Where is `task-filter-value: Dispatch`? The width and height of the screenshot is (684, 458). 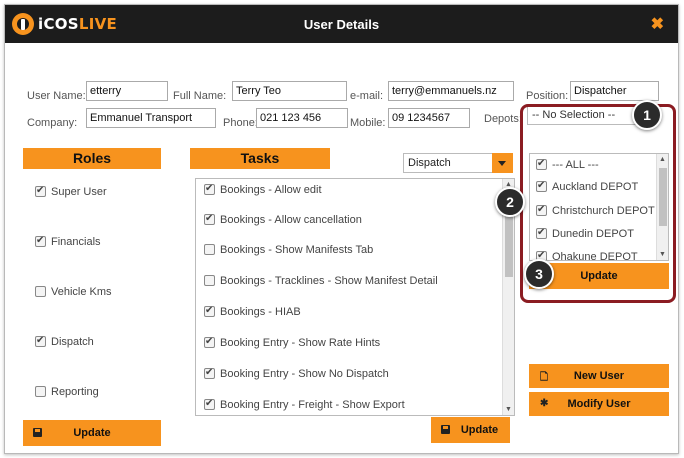 task-filter-value: Dispatch is located at coordinates (429, 163).